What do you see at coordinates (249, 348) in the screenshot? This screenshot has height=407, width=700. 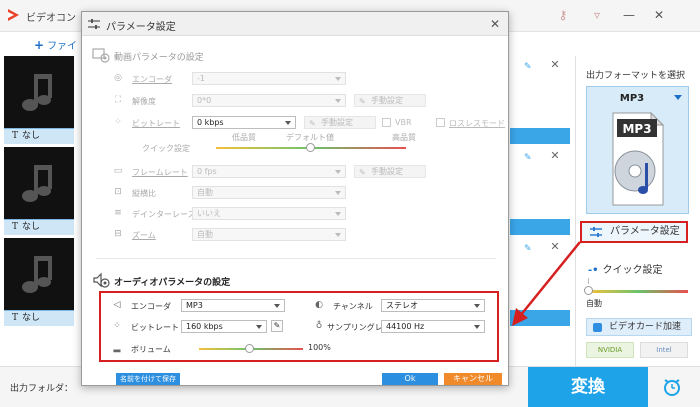 I see `volume-knob` at bounding box center [249, 348].